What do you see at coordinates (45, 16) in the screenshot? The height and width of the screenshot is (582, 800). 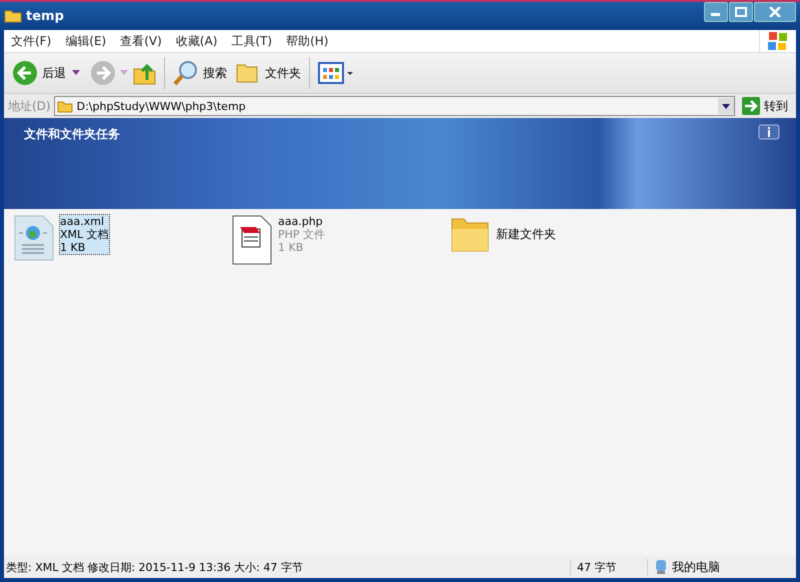 I see `window-title: temp` at bounding box center [45, 16].